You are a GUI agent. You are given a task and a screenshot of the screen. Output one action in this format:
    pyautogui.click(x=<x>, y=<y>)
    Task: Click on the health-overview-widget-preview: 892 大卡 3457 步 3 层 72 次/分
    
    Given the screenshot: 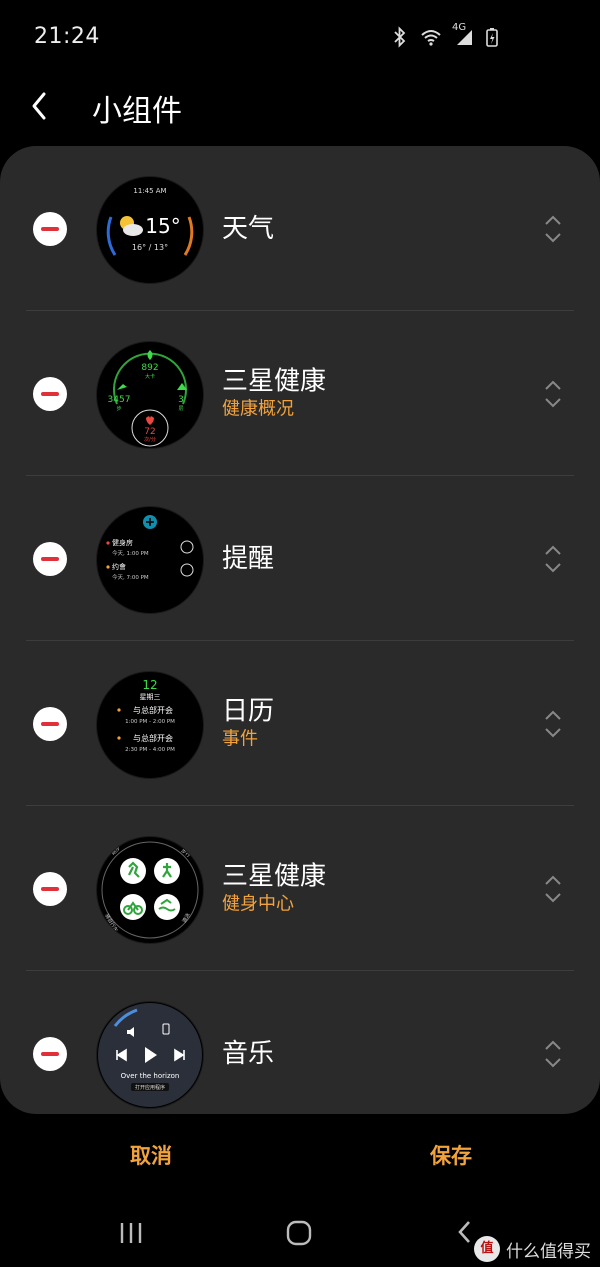 What is the action you would take?
    pyautogui.click(x=150, y=394)
    